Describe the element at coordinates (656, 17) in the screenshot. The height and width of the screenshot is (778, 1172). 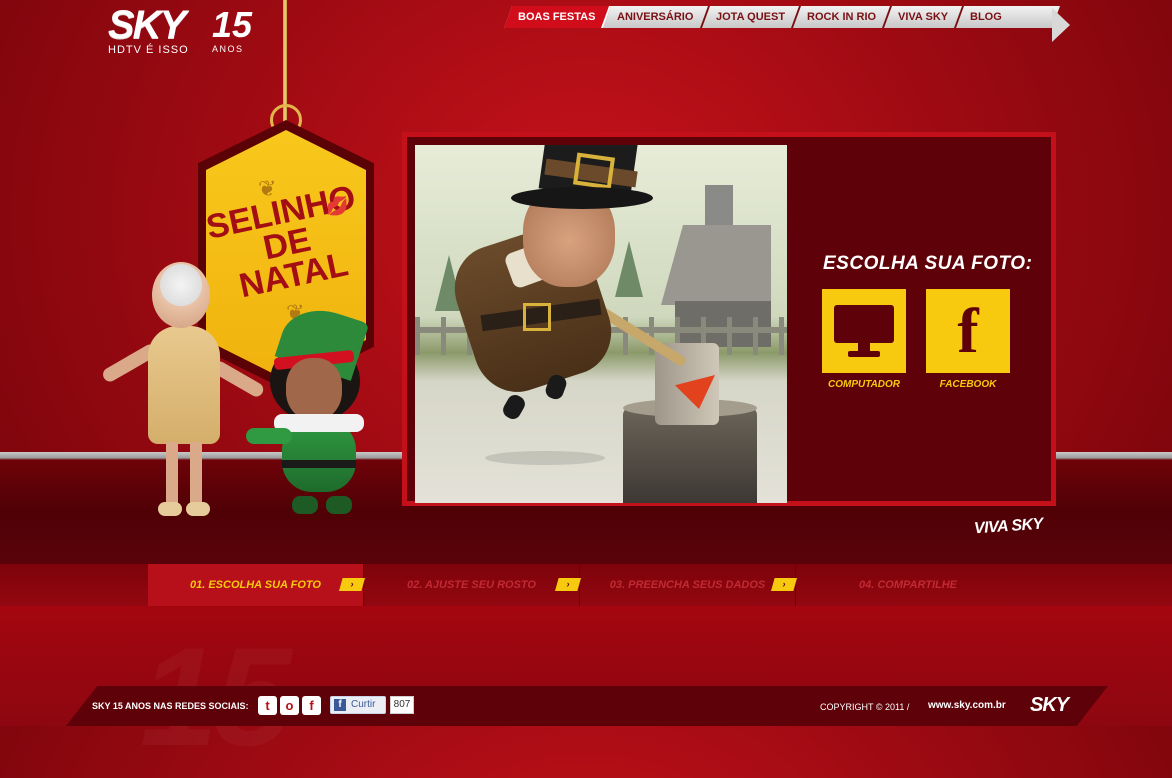
I see `nav-item-aniversario: ANIVERSÁRIO` at that location.